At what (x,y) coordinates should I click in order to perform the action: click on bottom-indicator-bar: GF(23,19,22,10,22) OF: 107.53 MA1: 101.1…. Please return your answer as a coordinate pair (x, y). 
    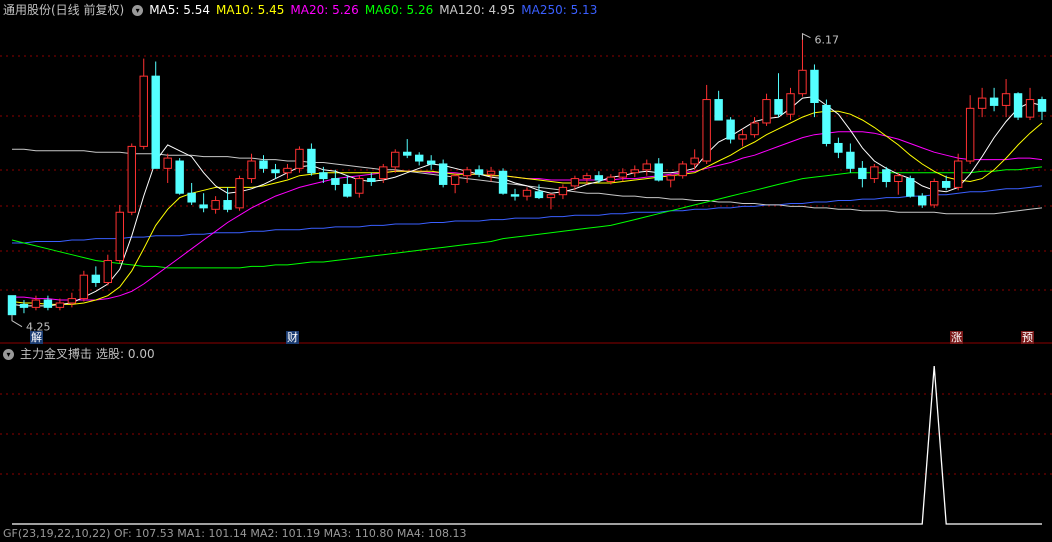
    Looking at the image, I should click on (235, 533).